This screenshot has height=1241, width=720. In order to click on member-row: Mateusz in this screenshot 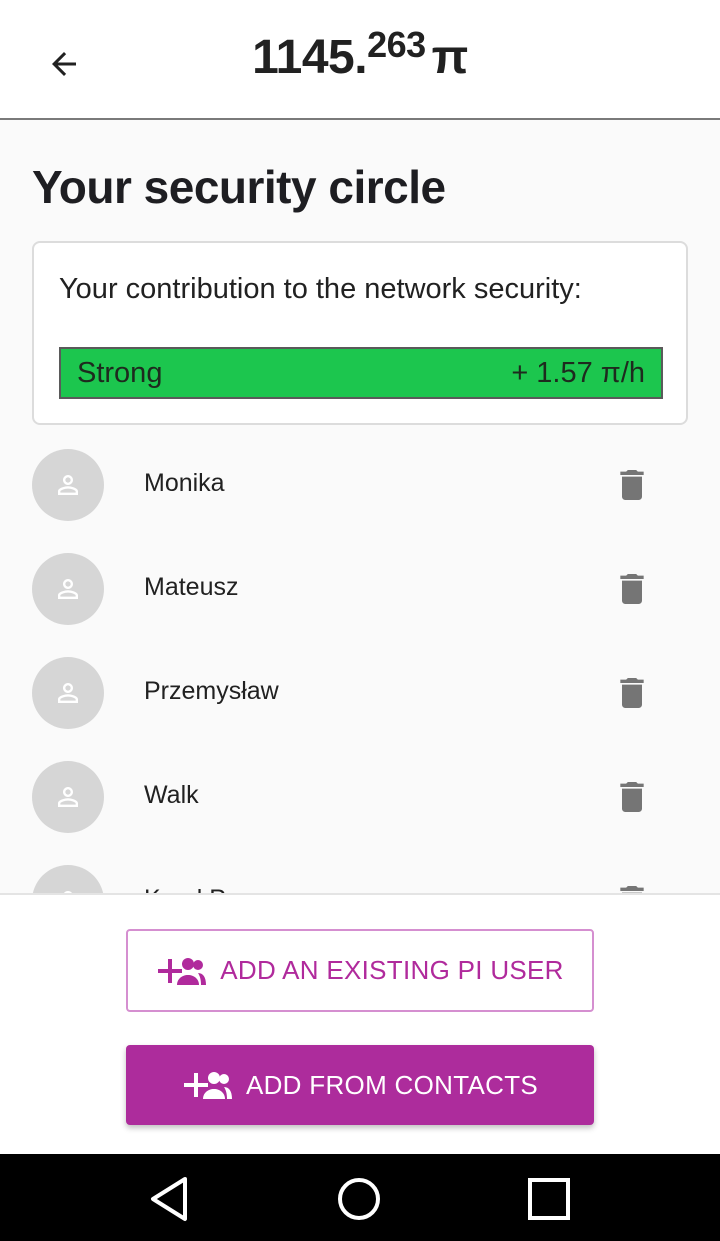, I will do `click(360, 605)`.